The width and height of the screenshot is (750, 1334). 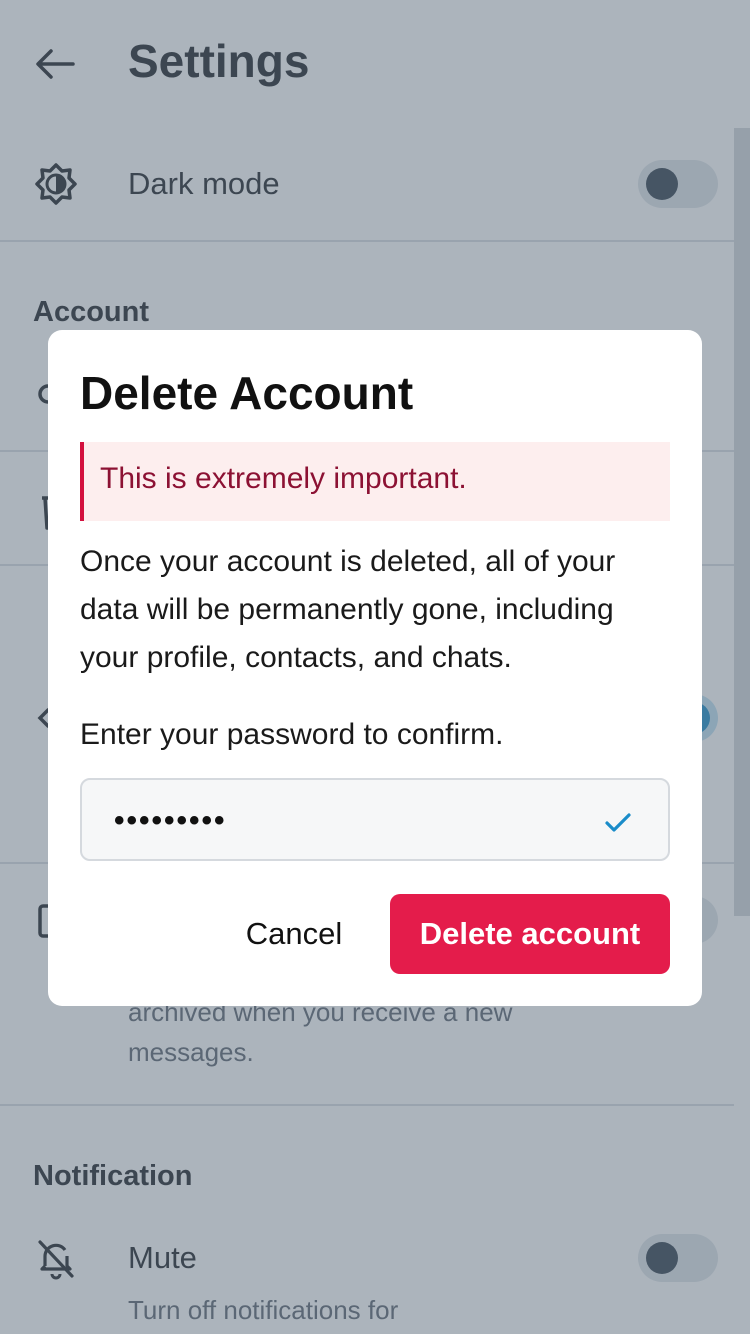 I want to click on alert-text: This is extremely important., so click(x=283, y=478).